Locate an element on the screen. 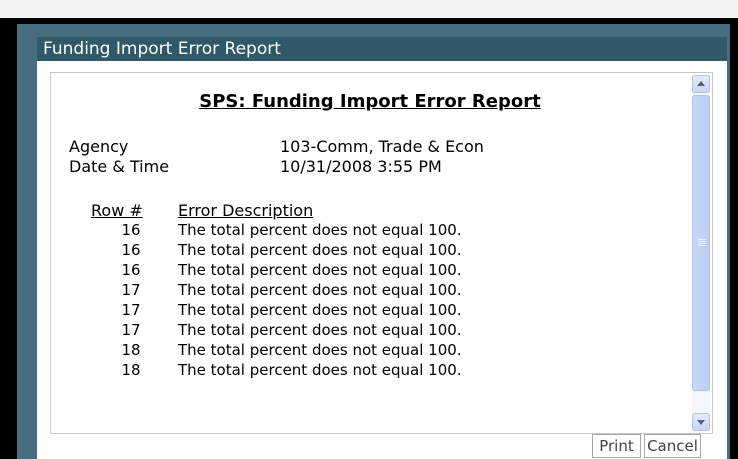 The width and height of the screenshot is (738, 459). window-frame-left is located at coordinates (8, 238).